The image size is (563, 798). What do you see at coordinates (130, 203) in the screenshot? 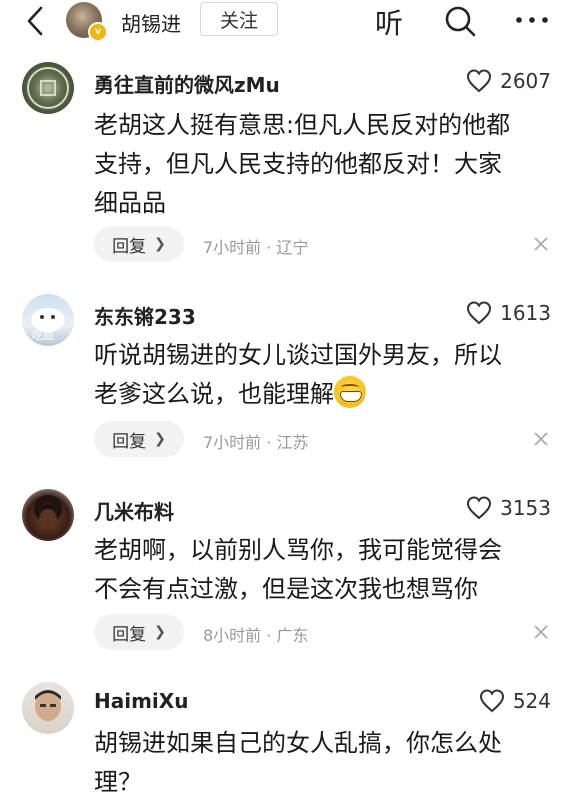
I see `comment-text-line: 细品品` at bounding box center [130, 203].